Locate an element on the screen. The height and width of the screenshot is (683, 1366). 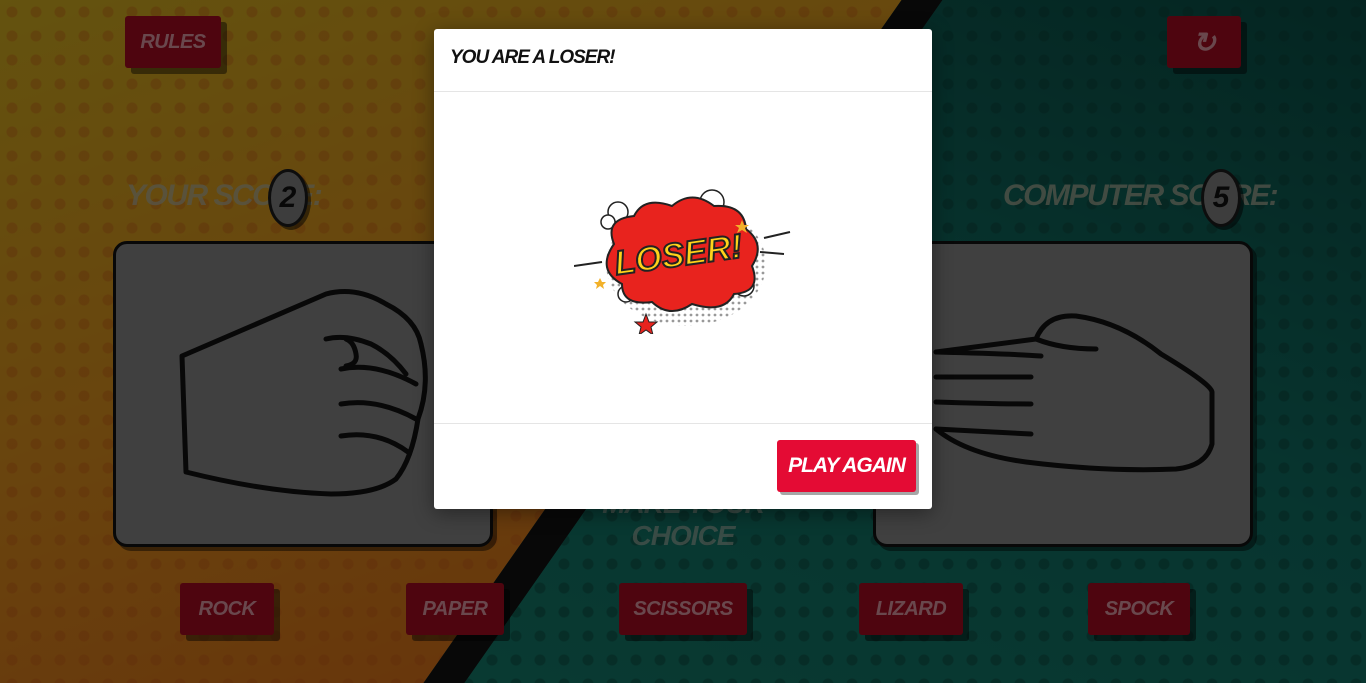
modal-footer: Play Again is located at coordinates (683, 466).